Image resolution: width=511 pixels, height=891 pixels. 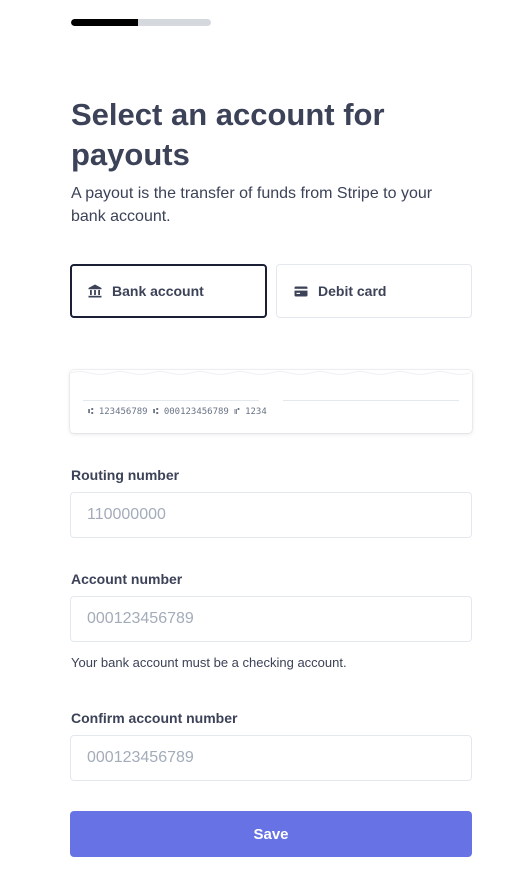 What do you see at coordinates (105, 22) in the screenshot?
I see `progress-fill` at bounding box center [105, 22].